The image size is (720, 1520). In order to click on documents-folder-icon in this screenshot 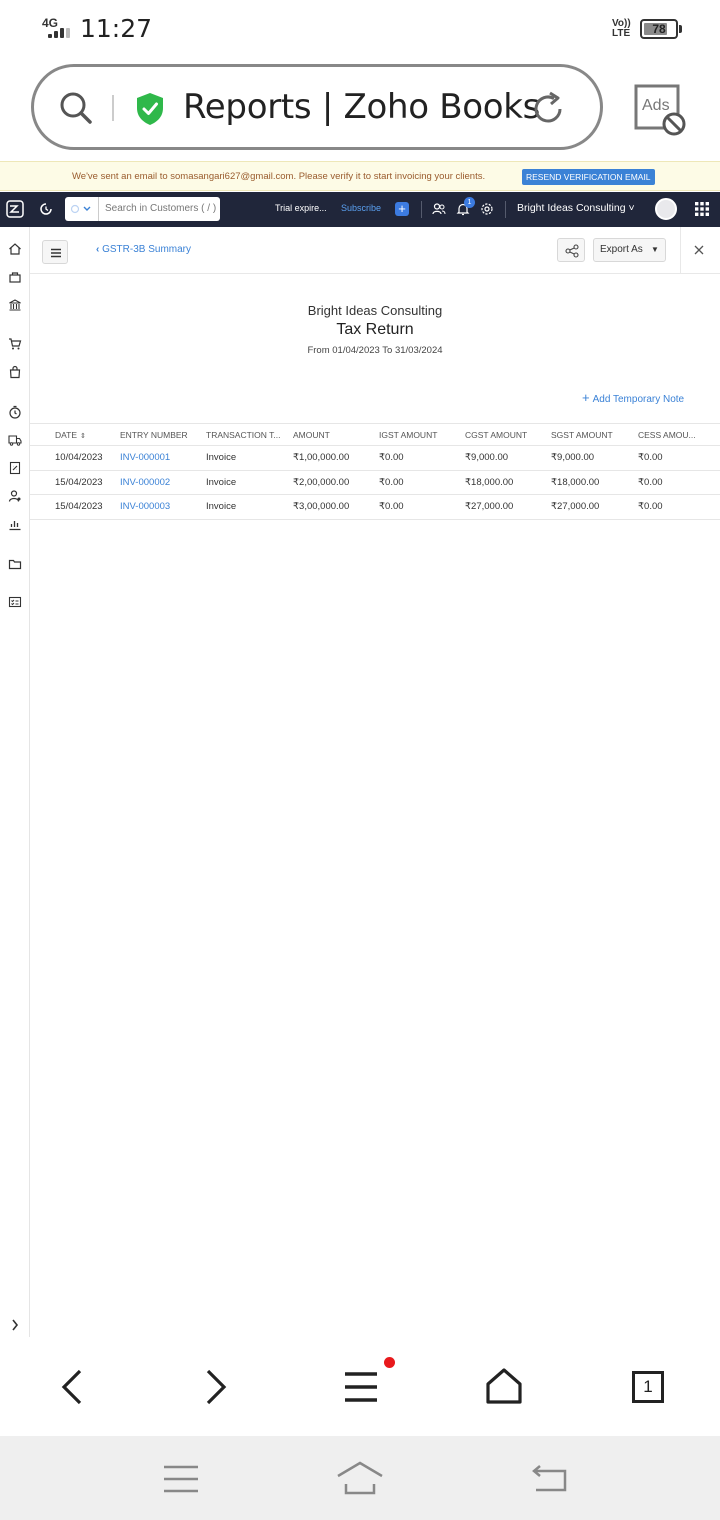, I will do `click(15, 564)`.